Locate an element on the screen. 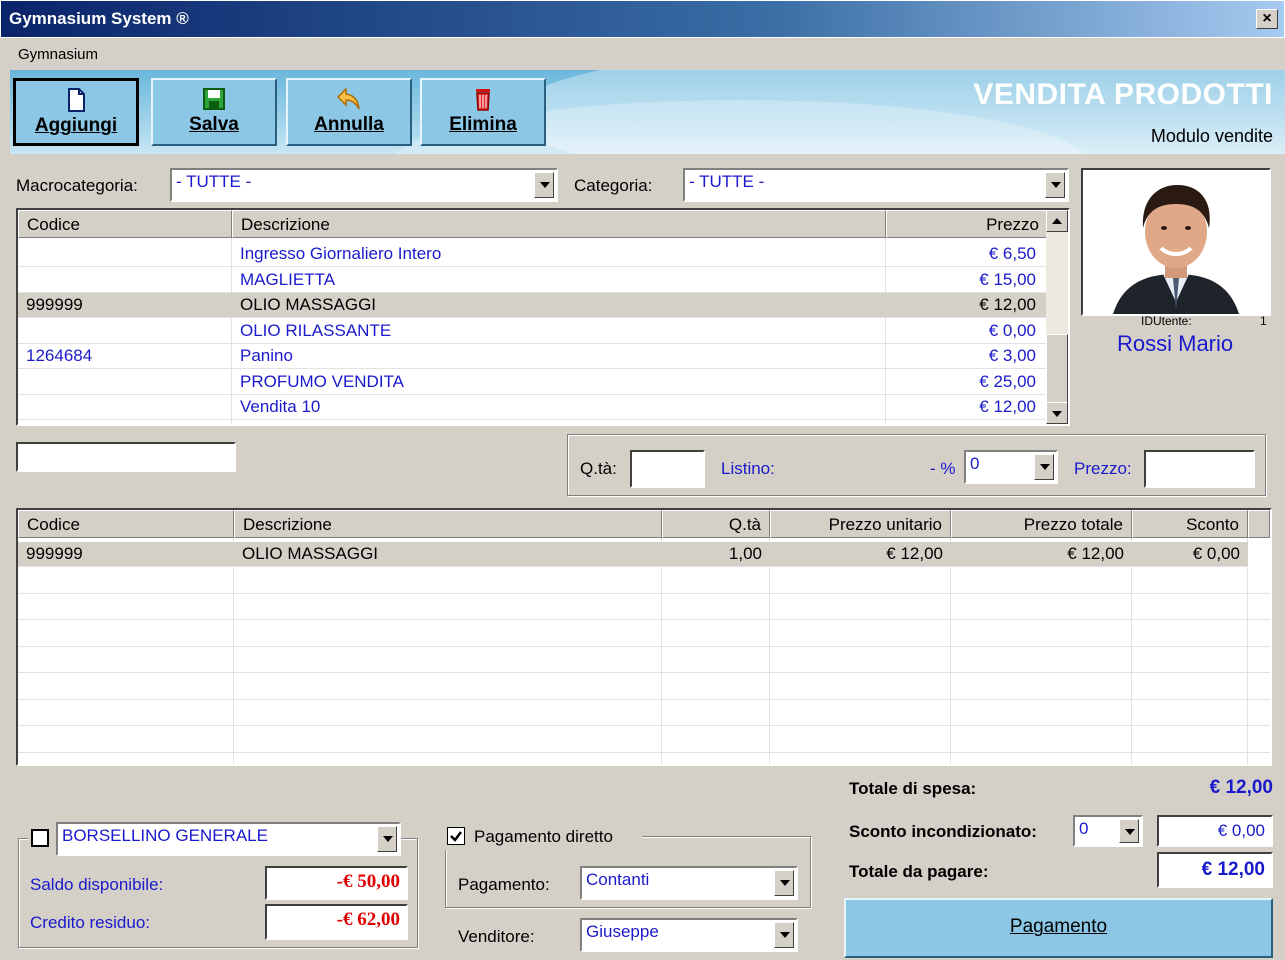 The height and width of the screenshot is (960, 1285). table-row: PROFUMO VENDITA € 25,00 is located at coordinates (533, 382).